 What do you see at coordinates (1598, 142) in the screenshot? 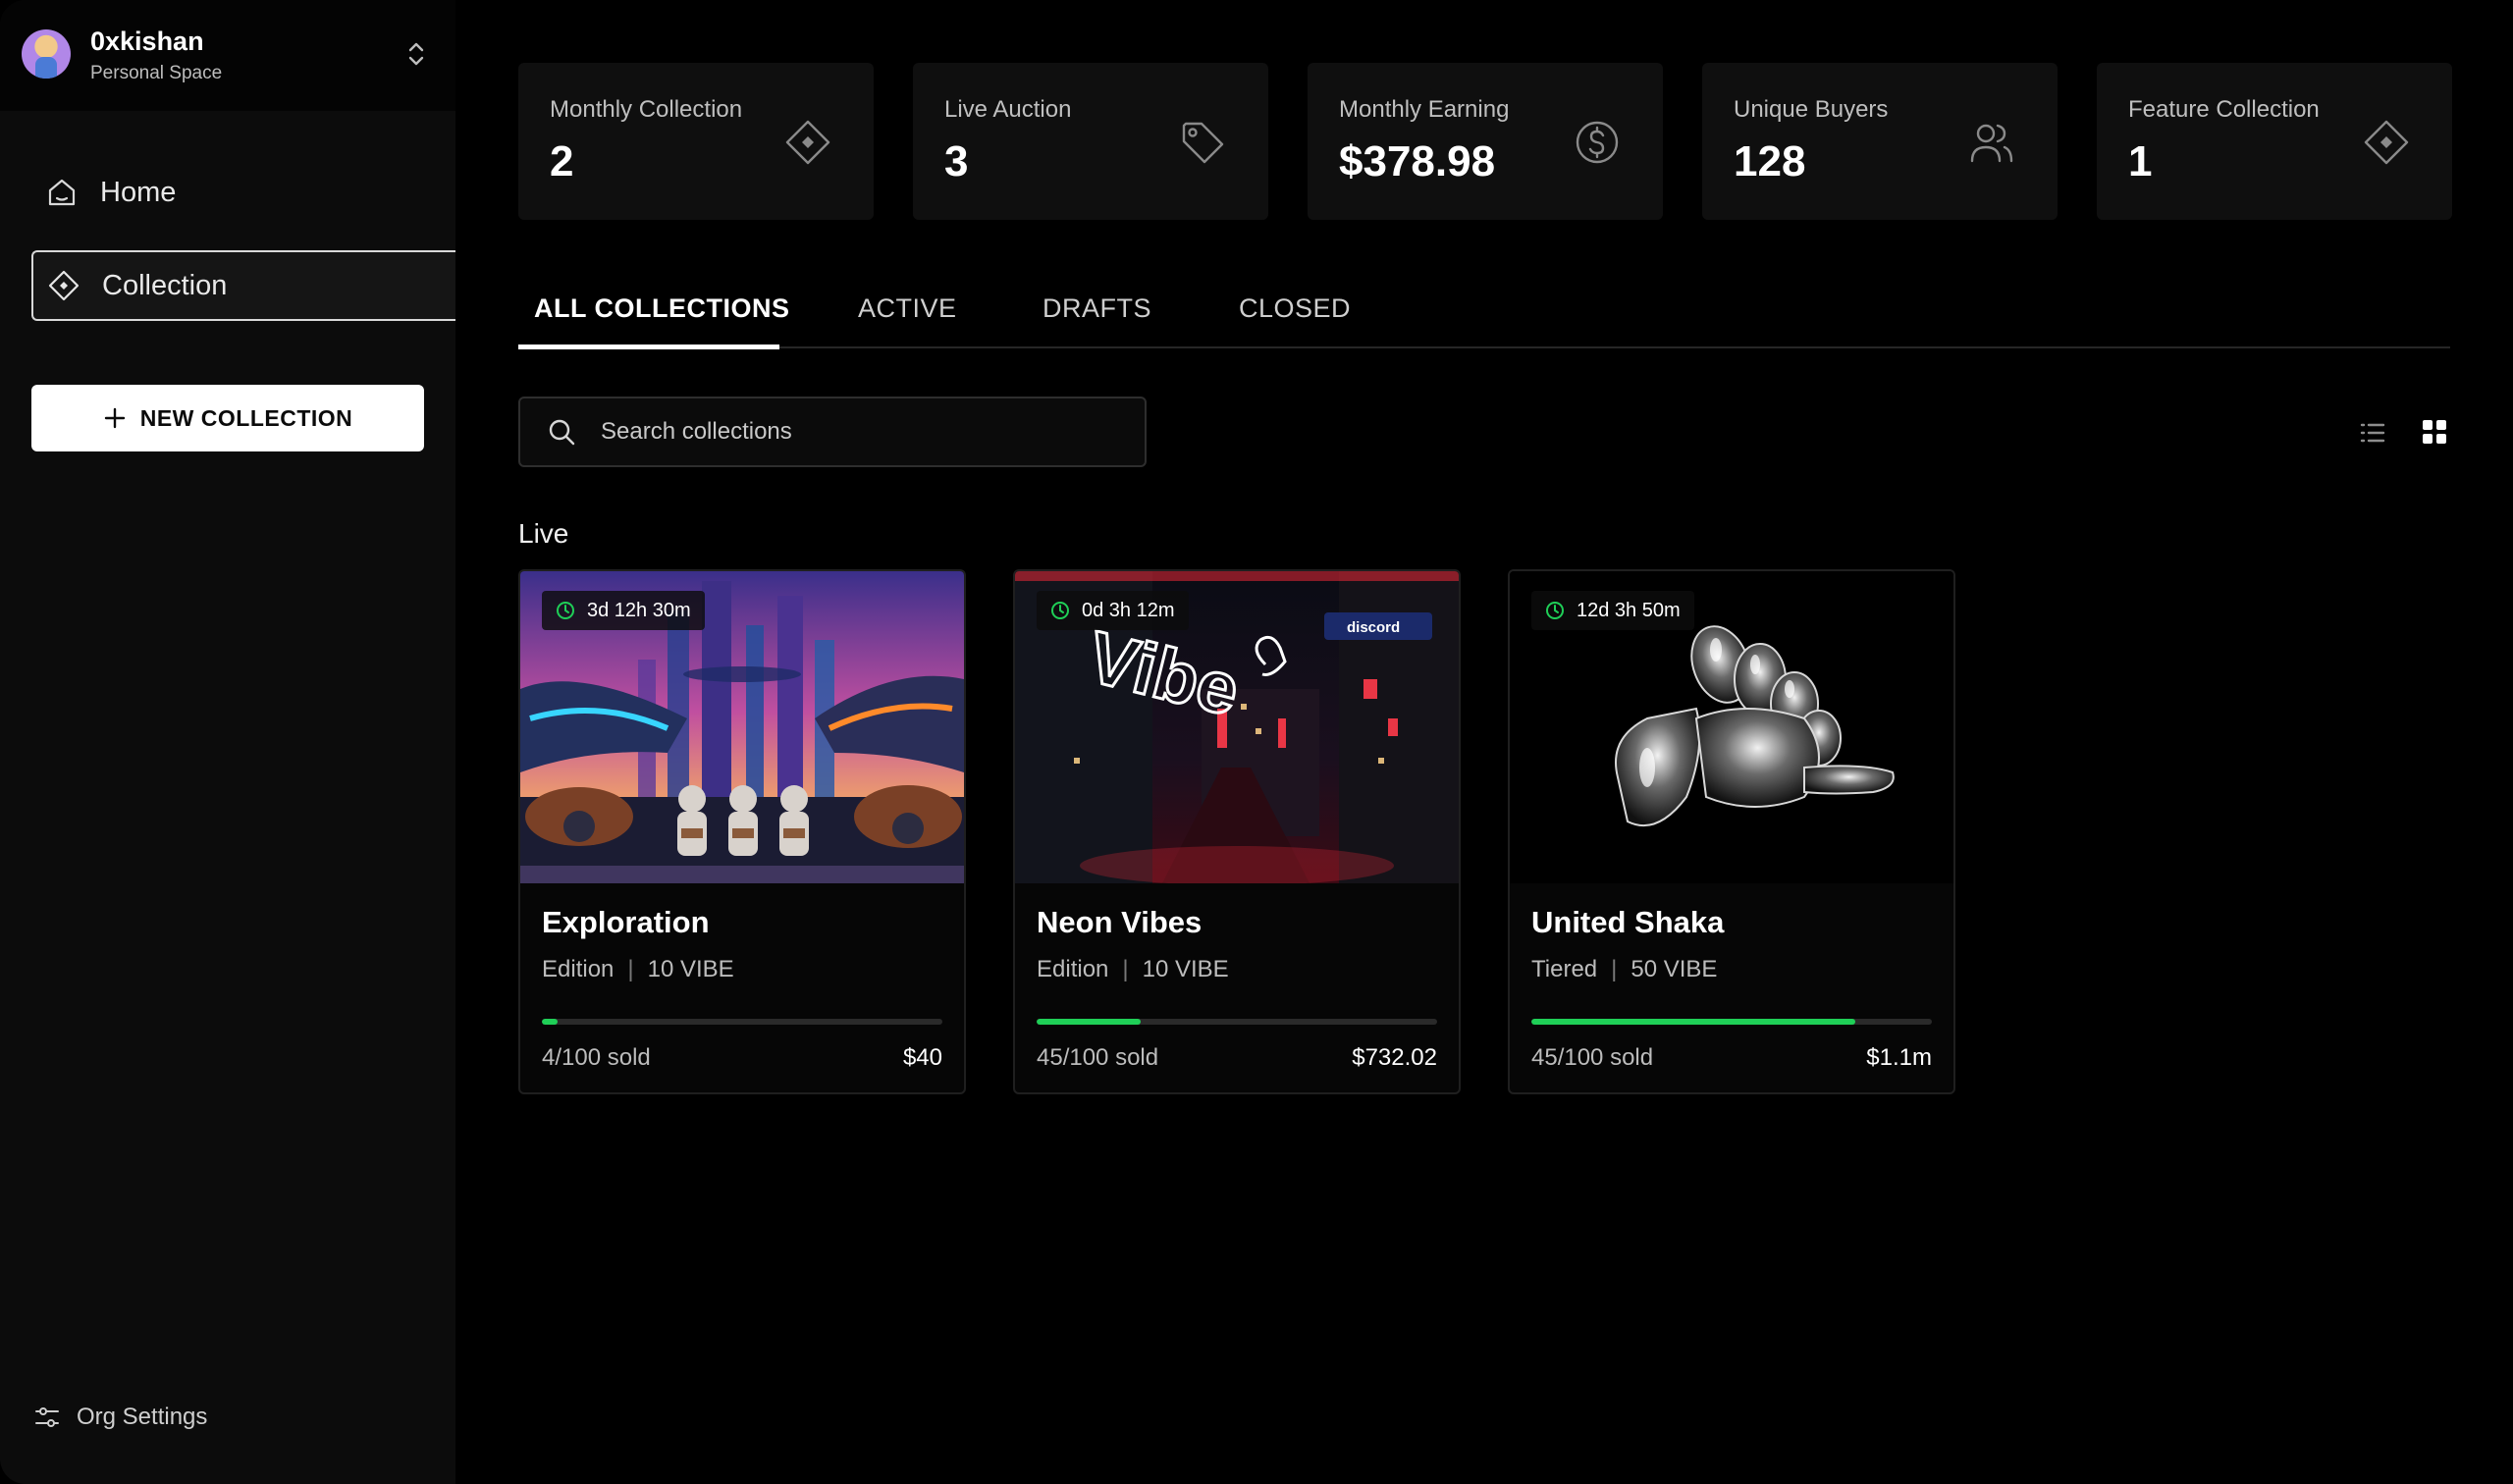
I see `dollar-icon` at bounding box center [1598, 142].